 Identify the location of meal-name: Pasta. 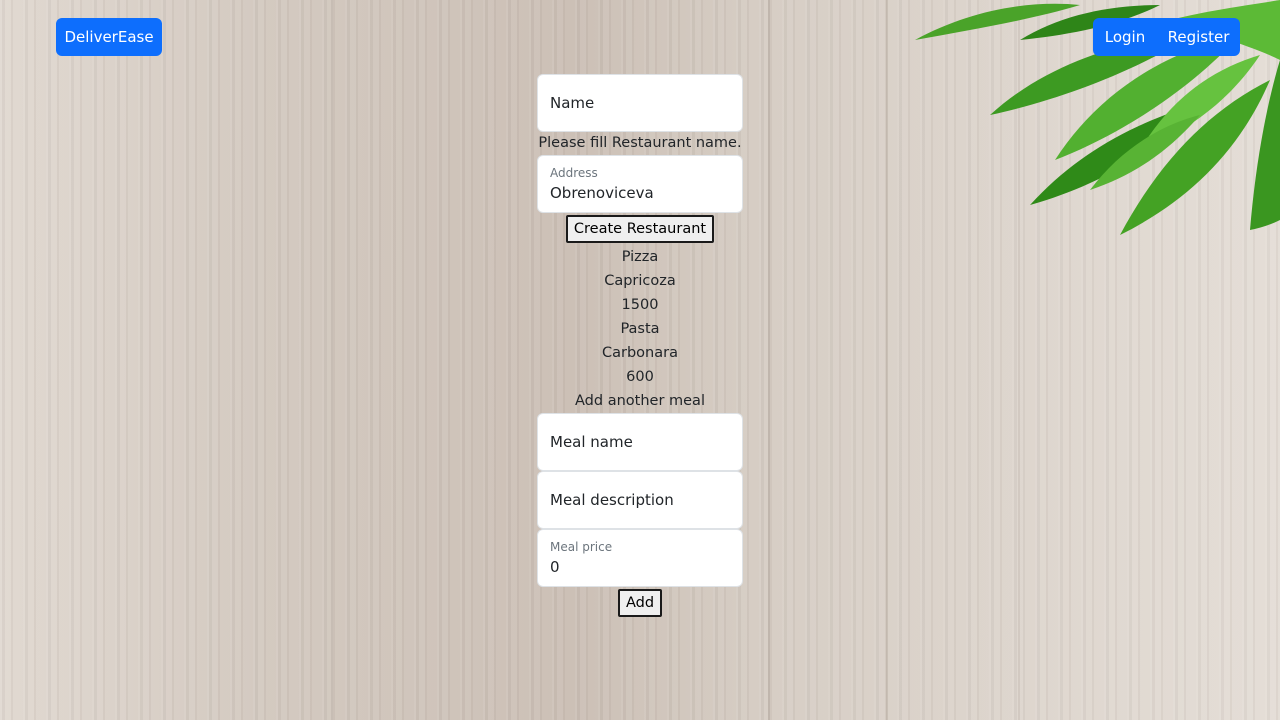
(640, 329).